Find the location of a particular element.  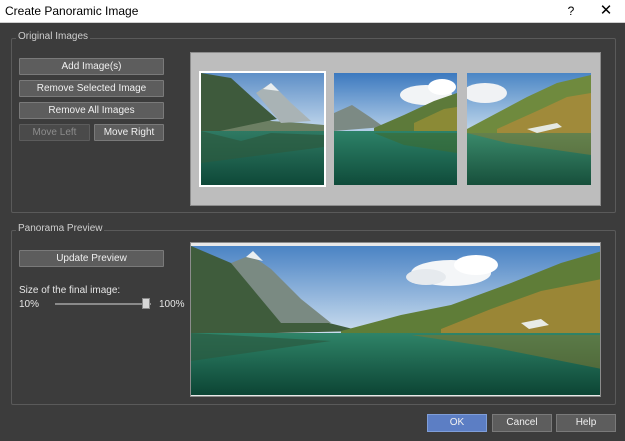

size-slider-track is located at coordinates (103, 304).